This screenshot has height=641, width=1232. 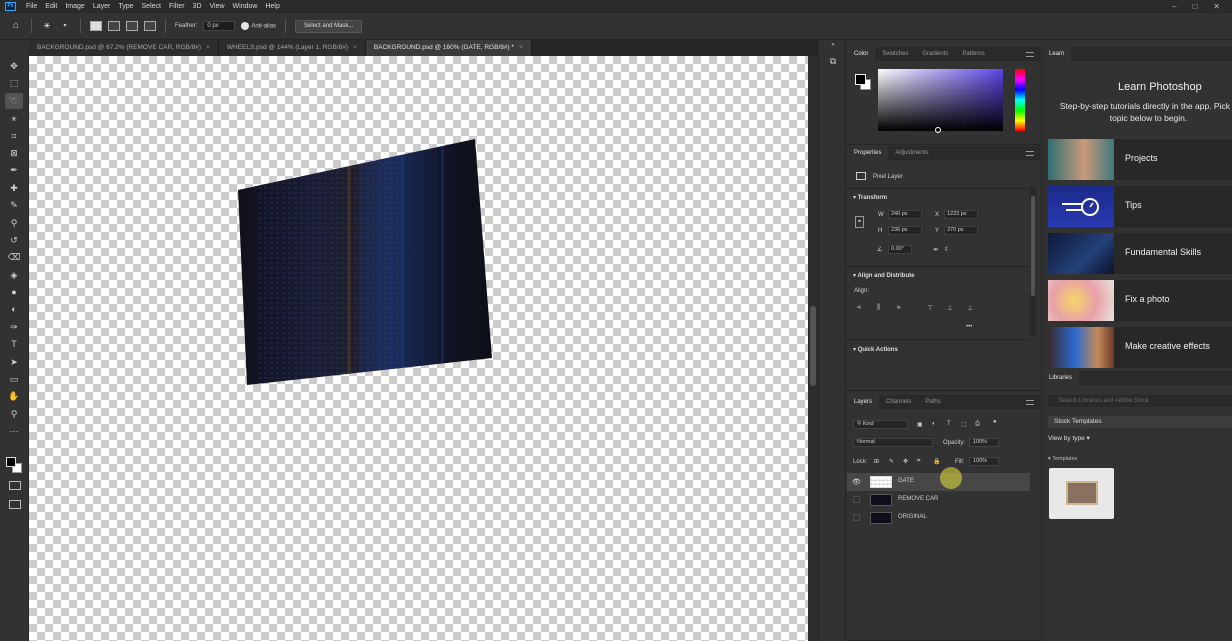 I want to click on tab-properties: Properties, so click(x=868, y=153).